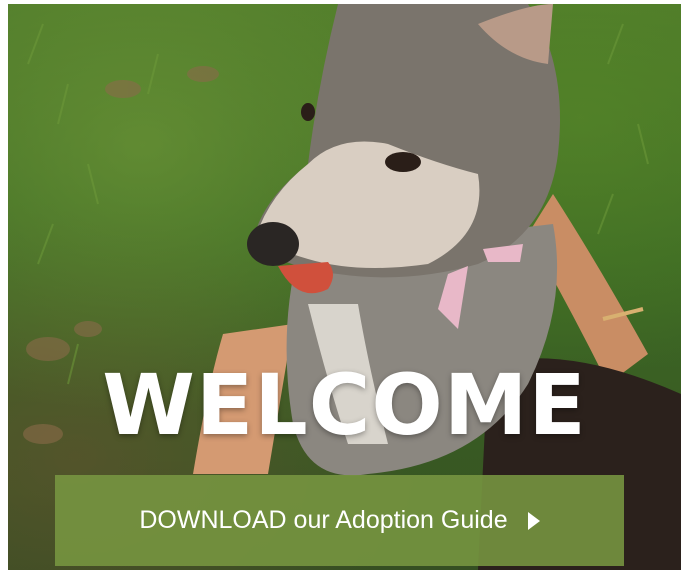  Describe the element at coordinates (344, 405) in the screenshot. I see `welcome-heading: WELCOME` at that location.